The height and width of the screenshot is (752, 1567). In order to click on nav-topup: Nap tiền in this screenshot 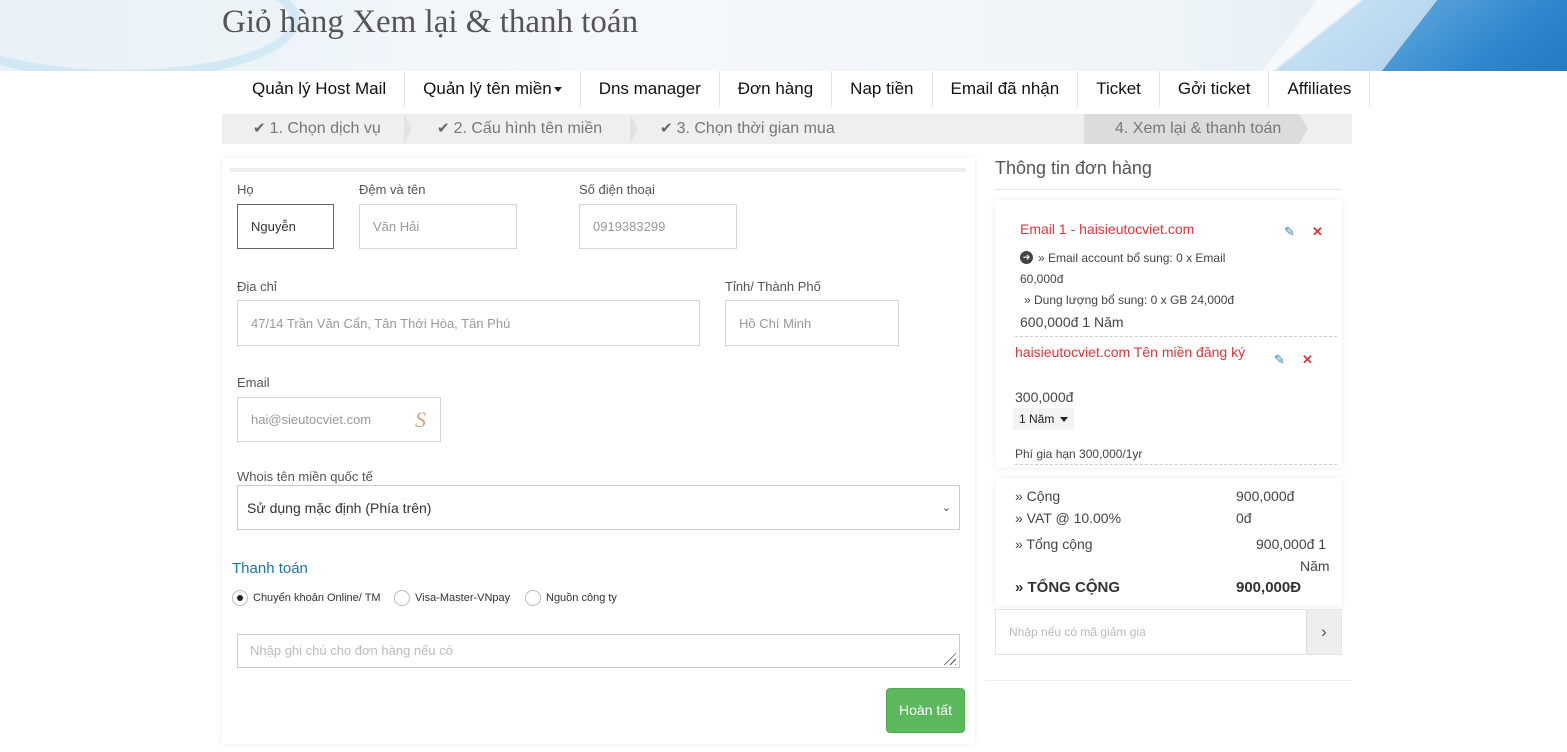, I will do `click(882, 89)`.